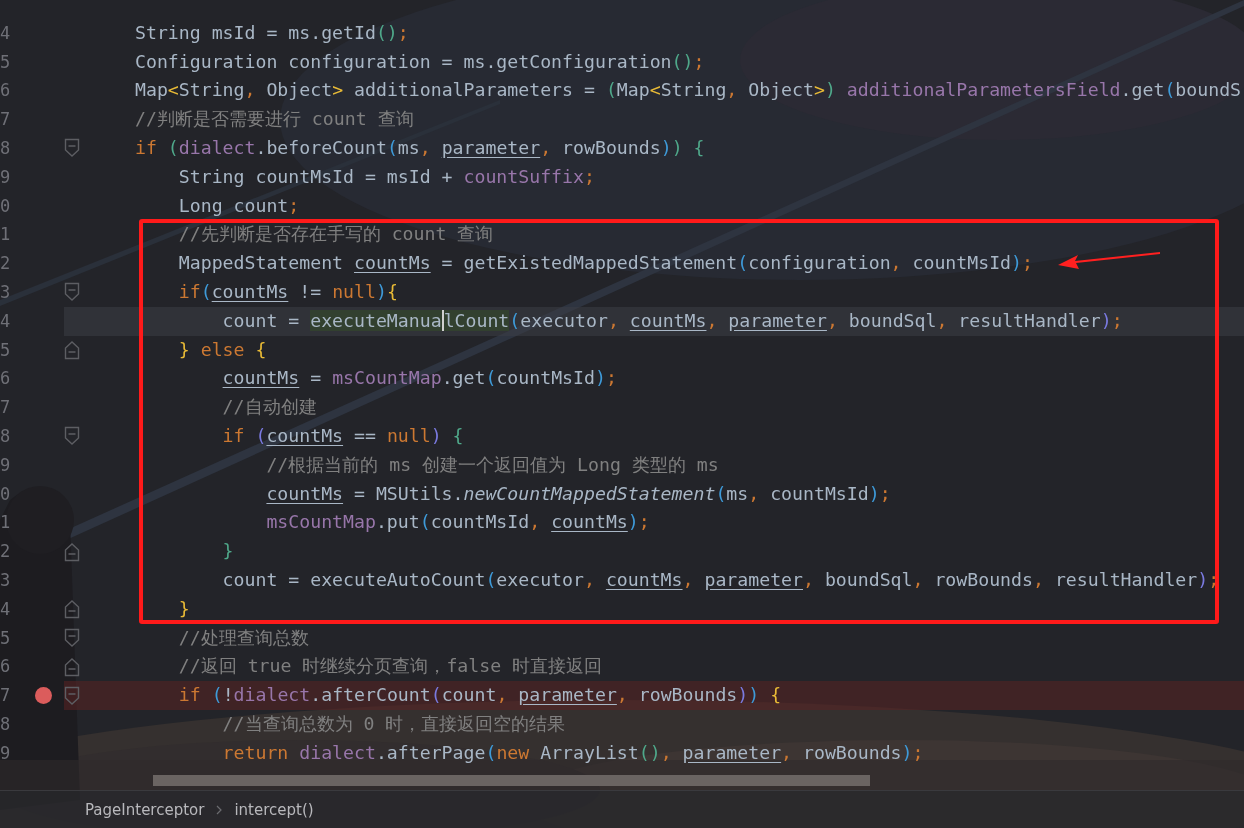 The width and height of the screenshot is (1244, 828). Describe the element at coordinates (145, 809) in the screenshot. I see `breadcrumb-item: PageInterceptor` at that location.